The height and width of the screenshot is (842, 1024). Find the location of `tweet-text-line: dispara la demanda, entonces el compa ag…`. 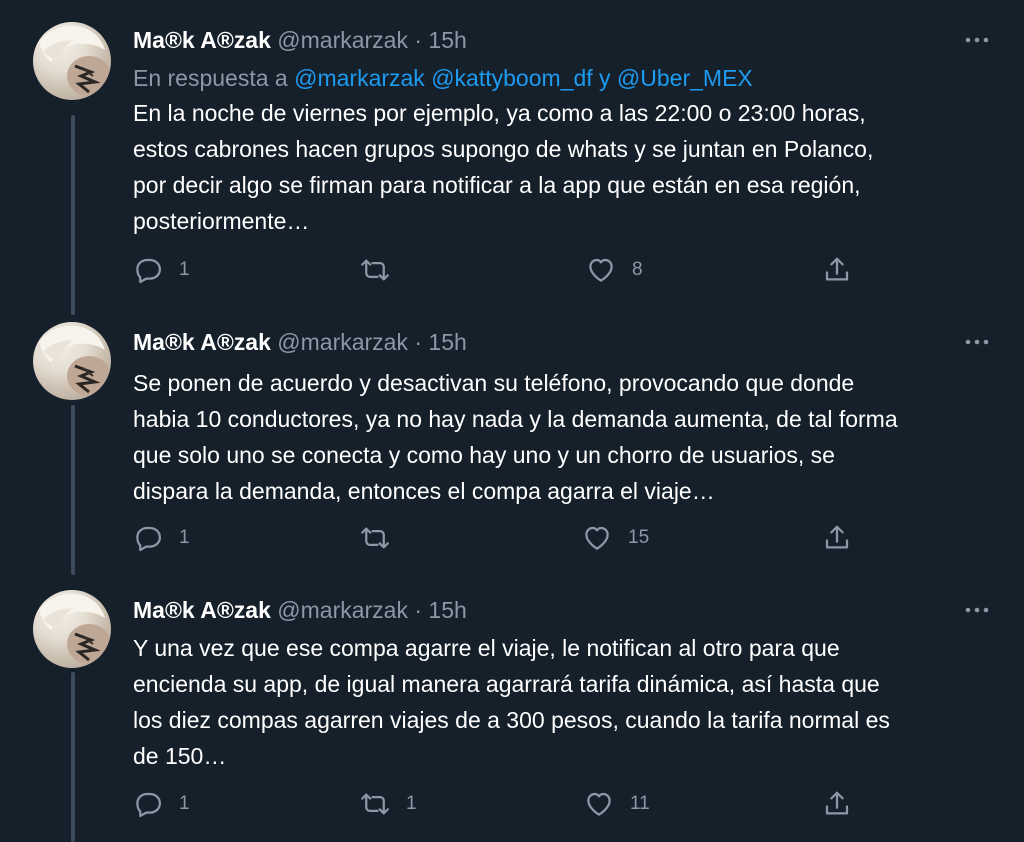

tweet-text-line: dispara la demanda, entonces el compa ag… is located at coordinates (424, 491).